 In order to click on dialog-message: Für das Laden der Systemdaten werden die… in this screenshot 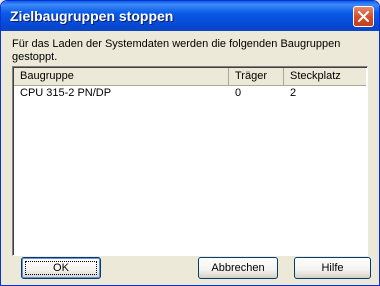, I will do `click(176, 50)`.